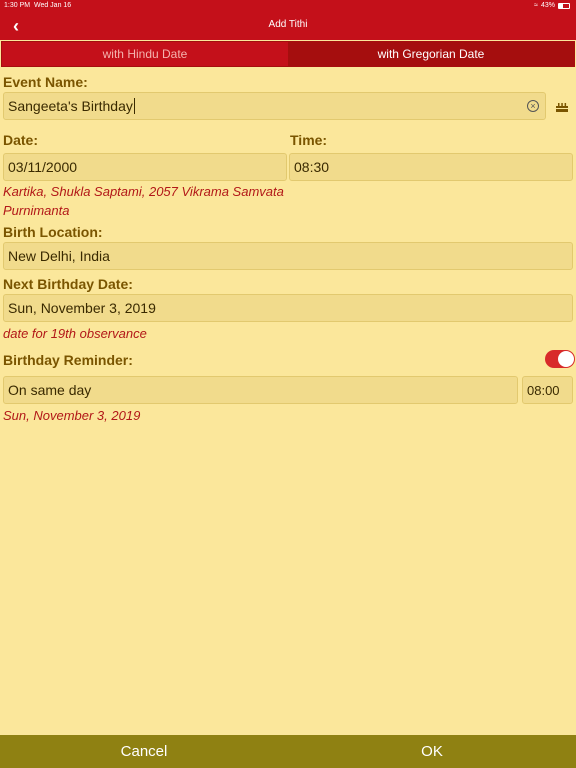  Describe the element at coordinates (75, 333) in the screenshot. I see `observance-note: date for 19th observance` at that location.